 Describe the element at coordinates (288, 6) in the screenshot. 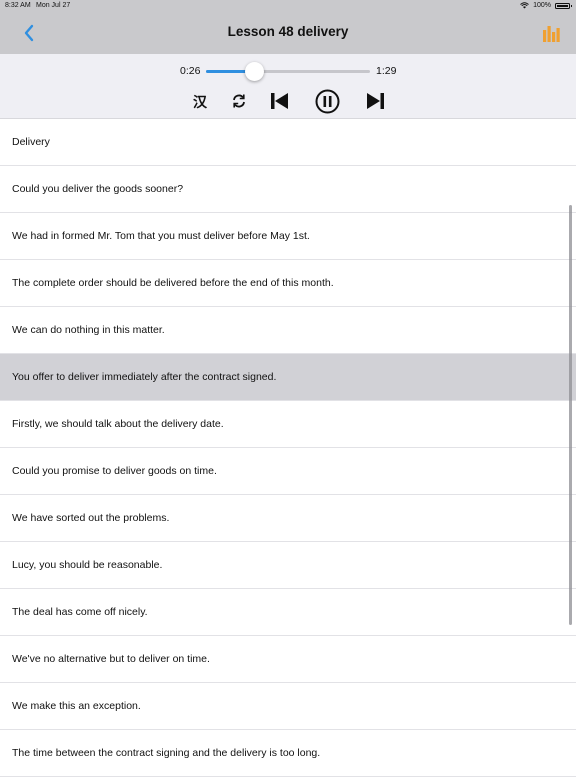

I see `status-bar: 8:32 AM Mon Jul 27 100%` at that location.